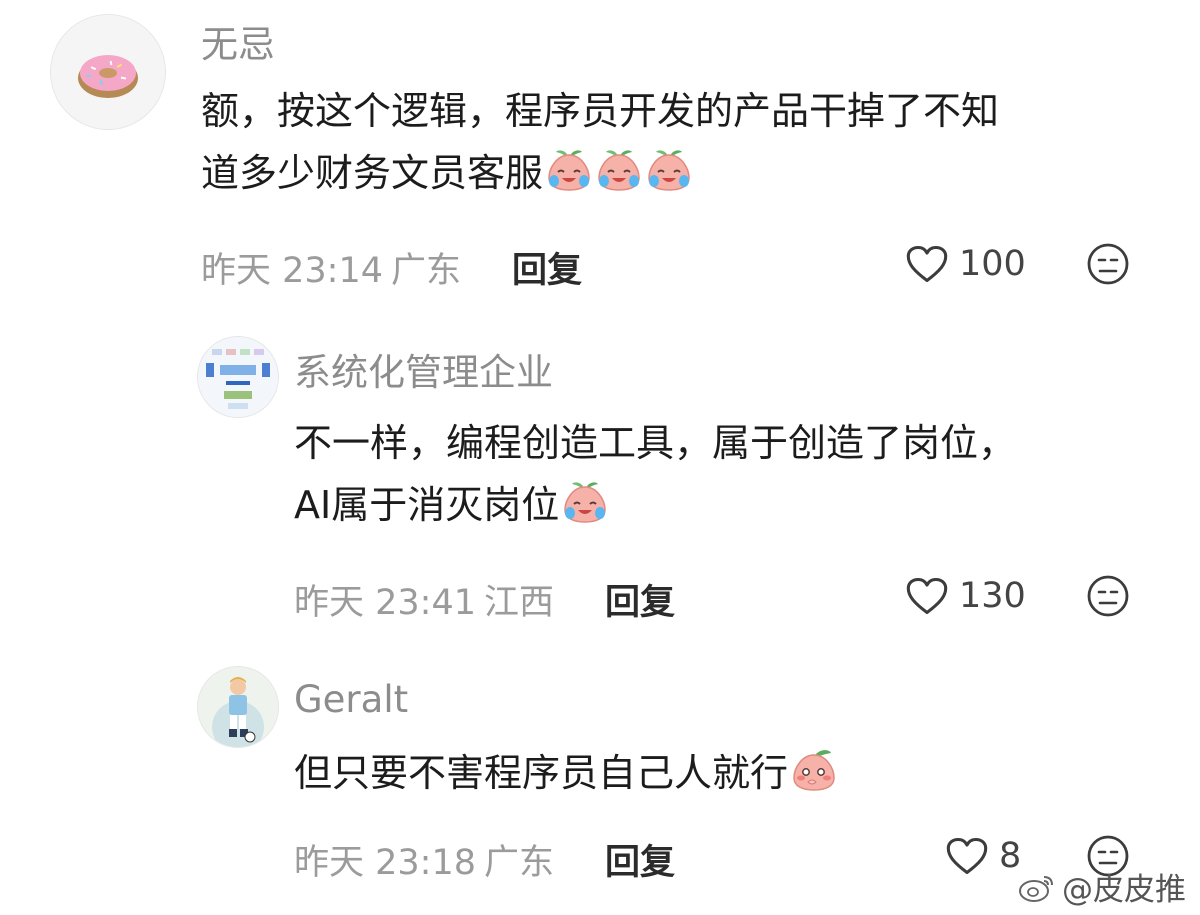  Describe the element at coordinates (427, 505) in the screenshot. I see `comment-text-line: AI属于消灭岗位` at that location.